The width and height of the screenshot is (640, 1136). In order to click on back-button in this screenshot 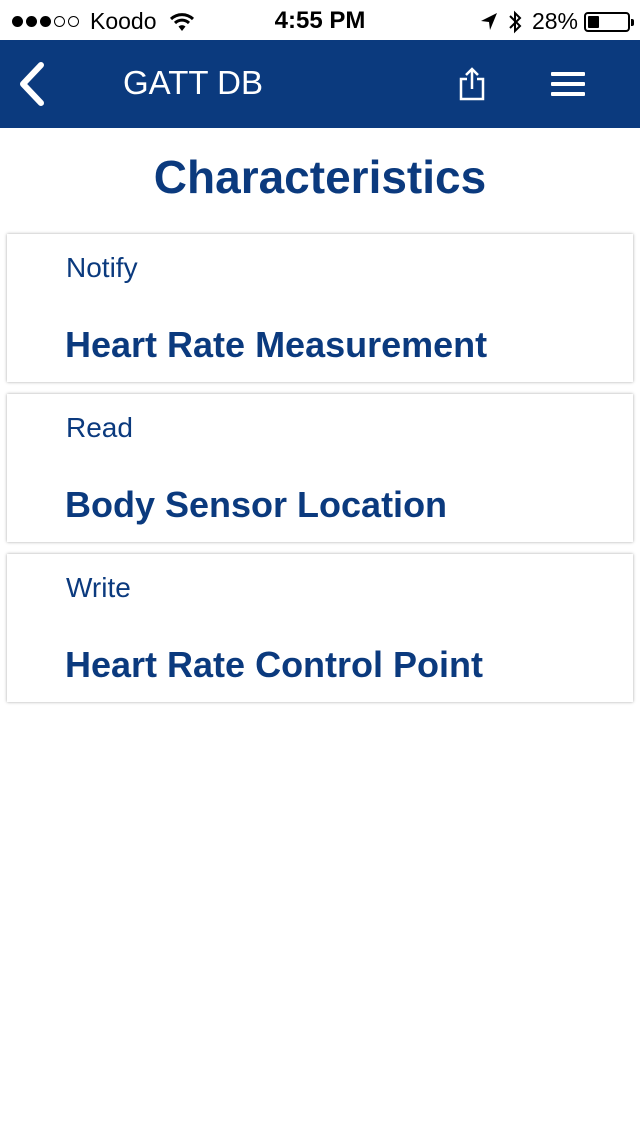, I will do `click(32, 84)`.